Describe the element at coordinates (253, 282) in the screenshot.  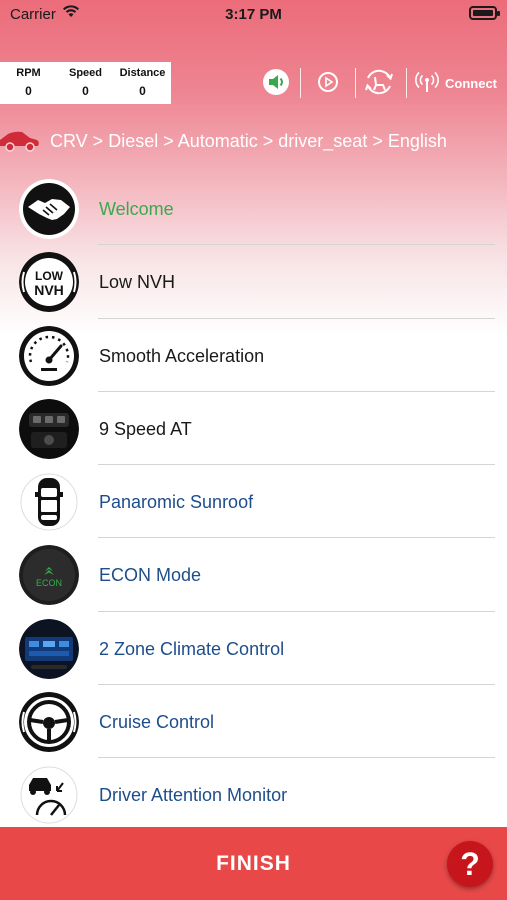
I see `list-item-low-nvh: LOW NVH Low NVH` at that location.